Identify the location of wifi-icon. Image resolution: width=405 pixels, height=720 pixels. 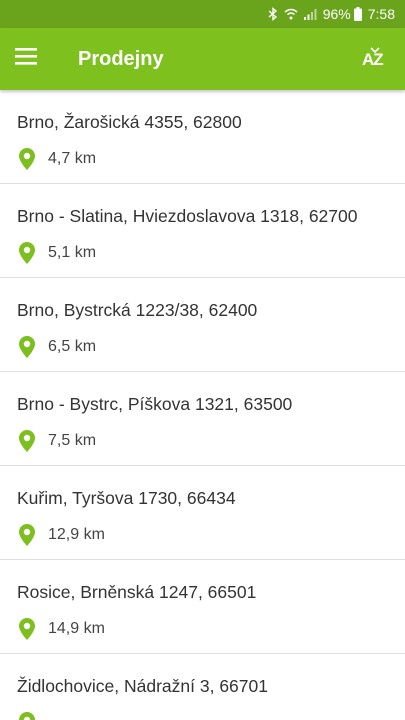
(291, 14).